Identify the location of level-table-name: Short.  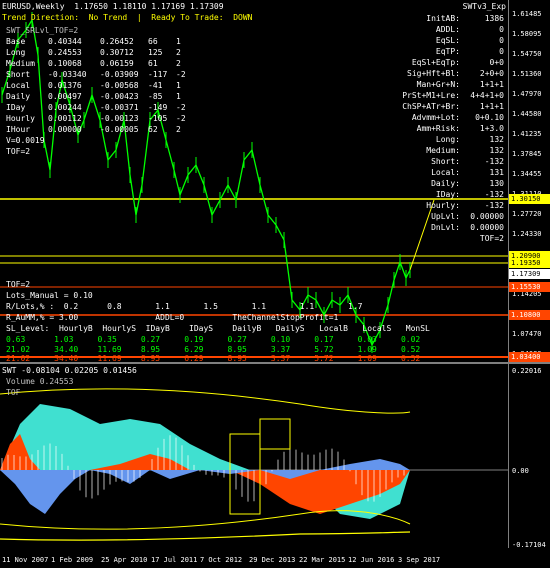
(18, 74).